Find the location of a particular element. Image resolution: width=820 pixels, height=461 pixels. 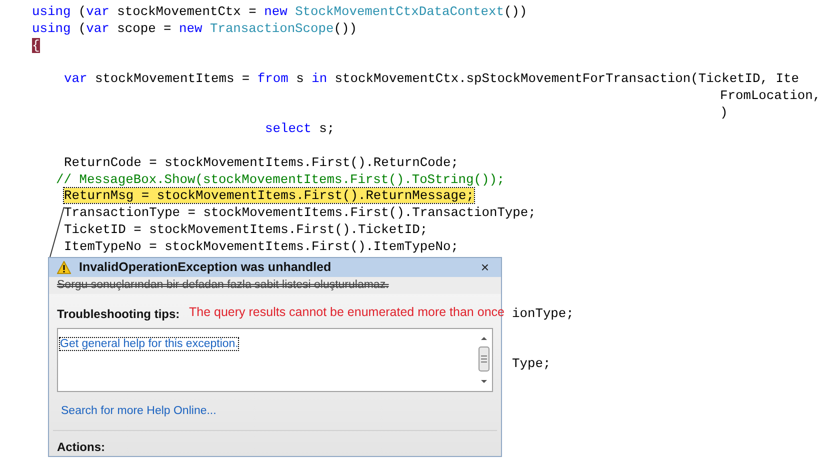

code-line: var stockMovementItems = from s in stockMovementCtx.spStockMovementForTransaction(TicketID, Ite is located at coordinates (431, 78).